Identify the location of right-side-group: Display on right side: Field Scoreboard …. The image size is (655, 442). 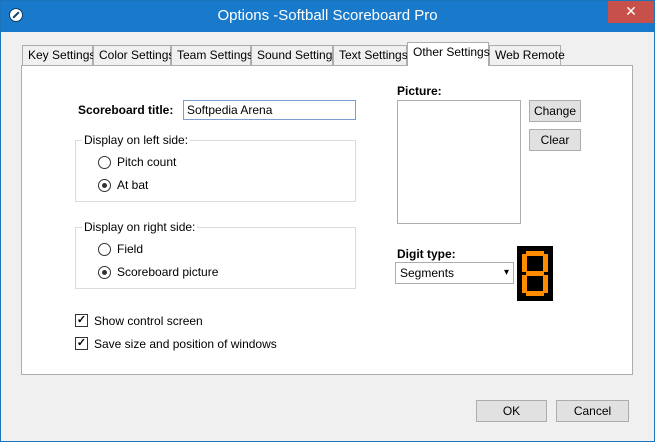
(215, 254).